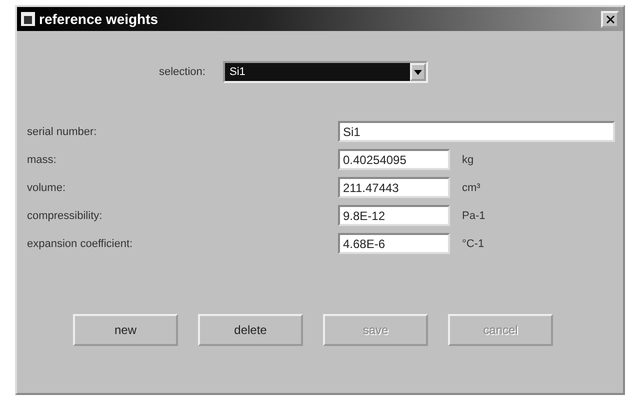 The height and width of the screenshot is (412, 638). Describe the element at coordinates (47, 188) in the screenshot. I see `field-label: volume:` at that location.